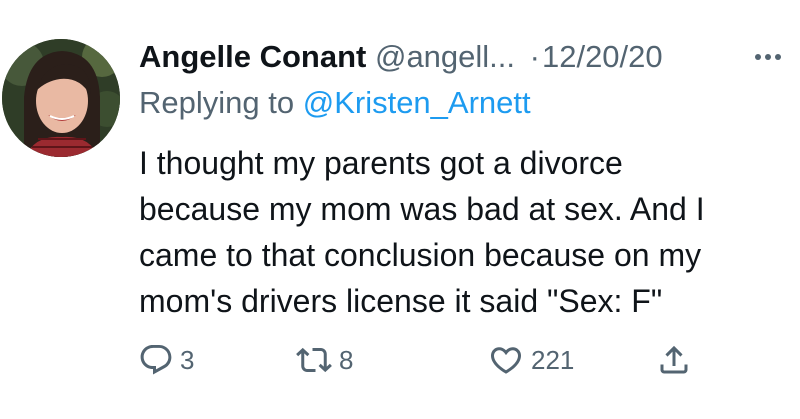  I want to click on tweet-header: Angelle Conant @angell... ·12/20/20, so click(401, 57).